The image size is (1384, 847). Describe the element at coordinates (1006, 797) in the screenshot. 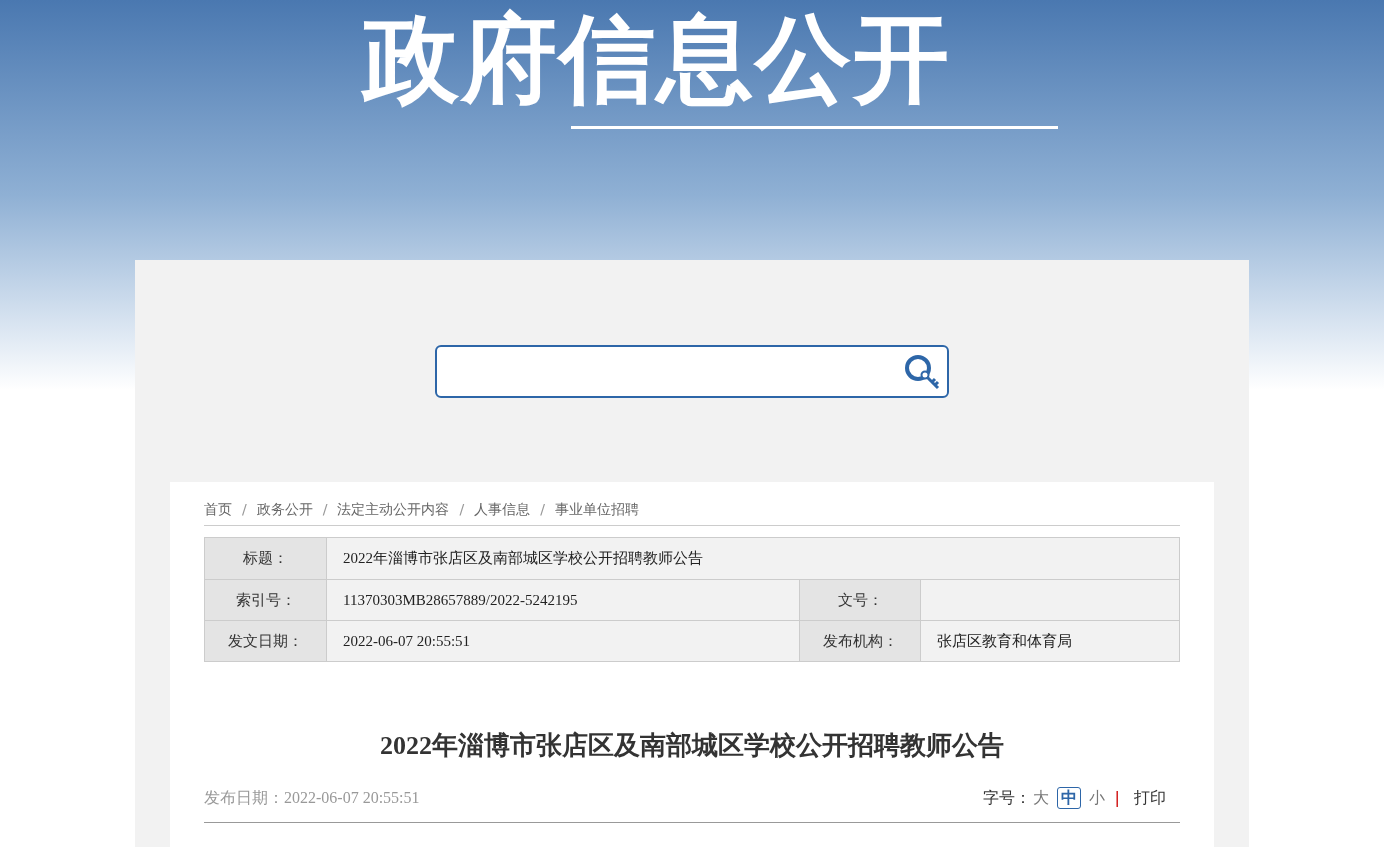

I see `font-size-label: 字号：` at that location.